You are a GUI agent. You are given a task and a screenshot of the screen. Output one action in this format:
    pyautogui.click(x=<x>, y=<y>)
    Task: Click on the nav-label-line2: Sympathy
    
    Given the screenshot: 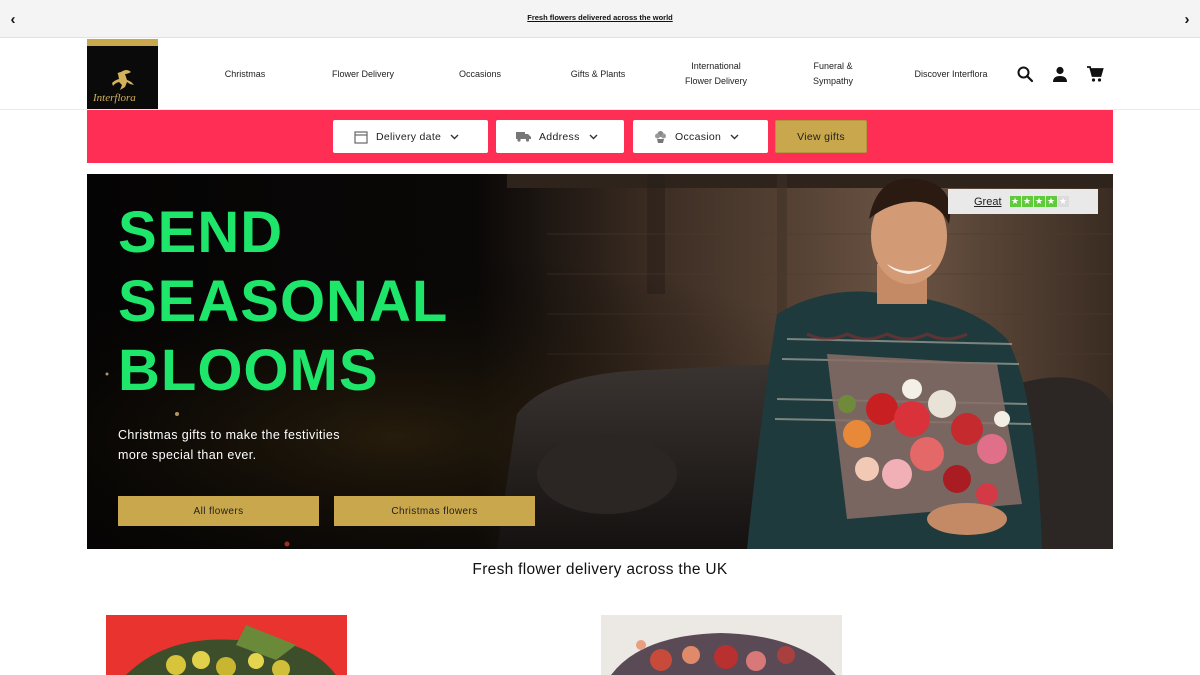 What is the action you would take?
    pyautogui.click(x=833, y=81)
    